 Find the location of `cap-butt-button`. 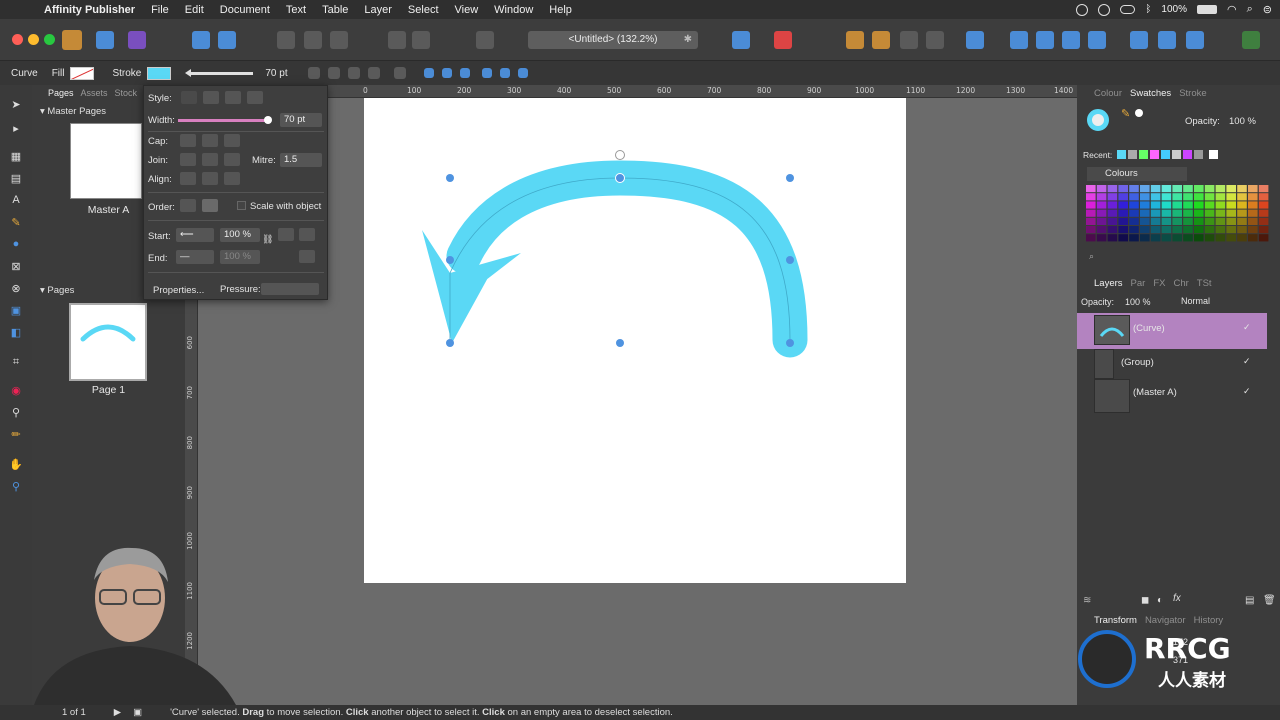

cap-butt-button is located at coordinates (188, 140).